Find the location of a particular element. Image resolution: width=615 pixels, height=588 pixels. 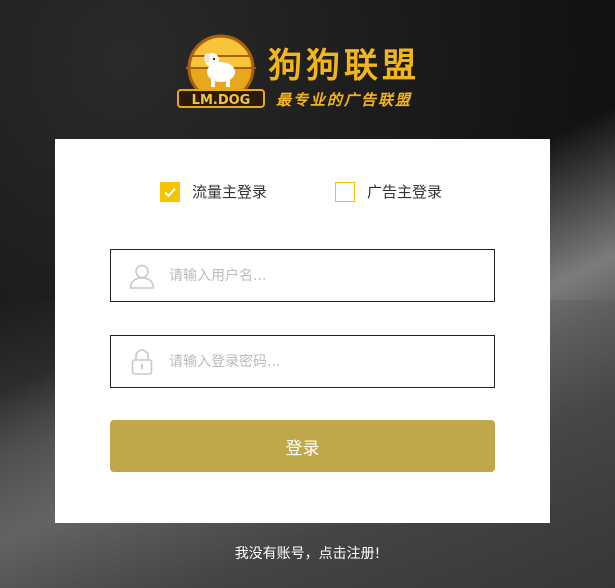

checkmark-icon is located at coordinates (170, 192).